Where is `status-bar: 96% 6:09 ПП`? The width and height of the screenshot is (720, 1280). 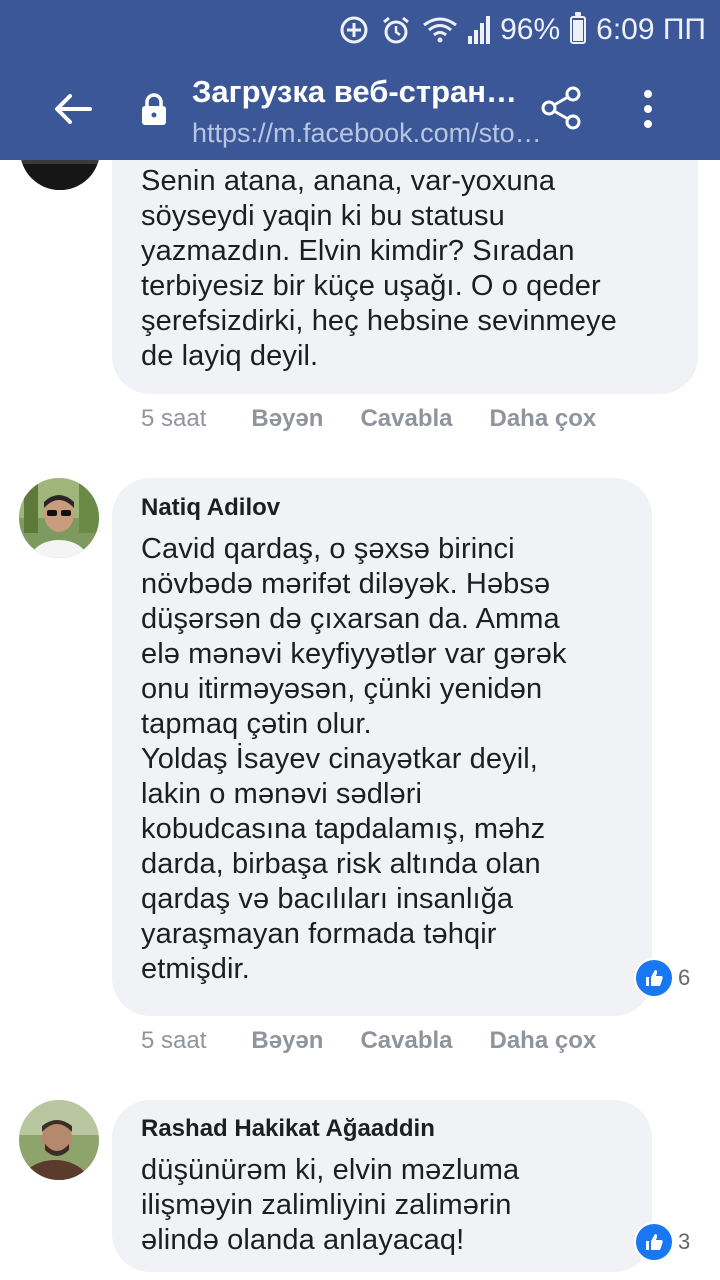 status-bar: 96% 6:09 ПП is located at coordinates (522, 30).